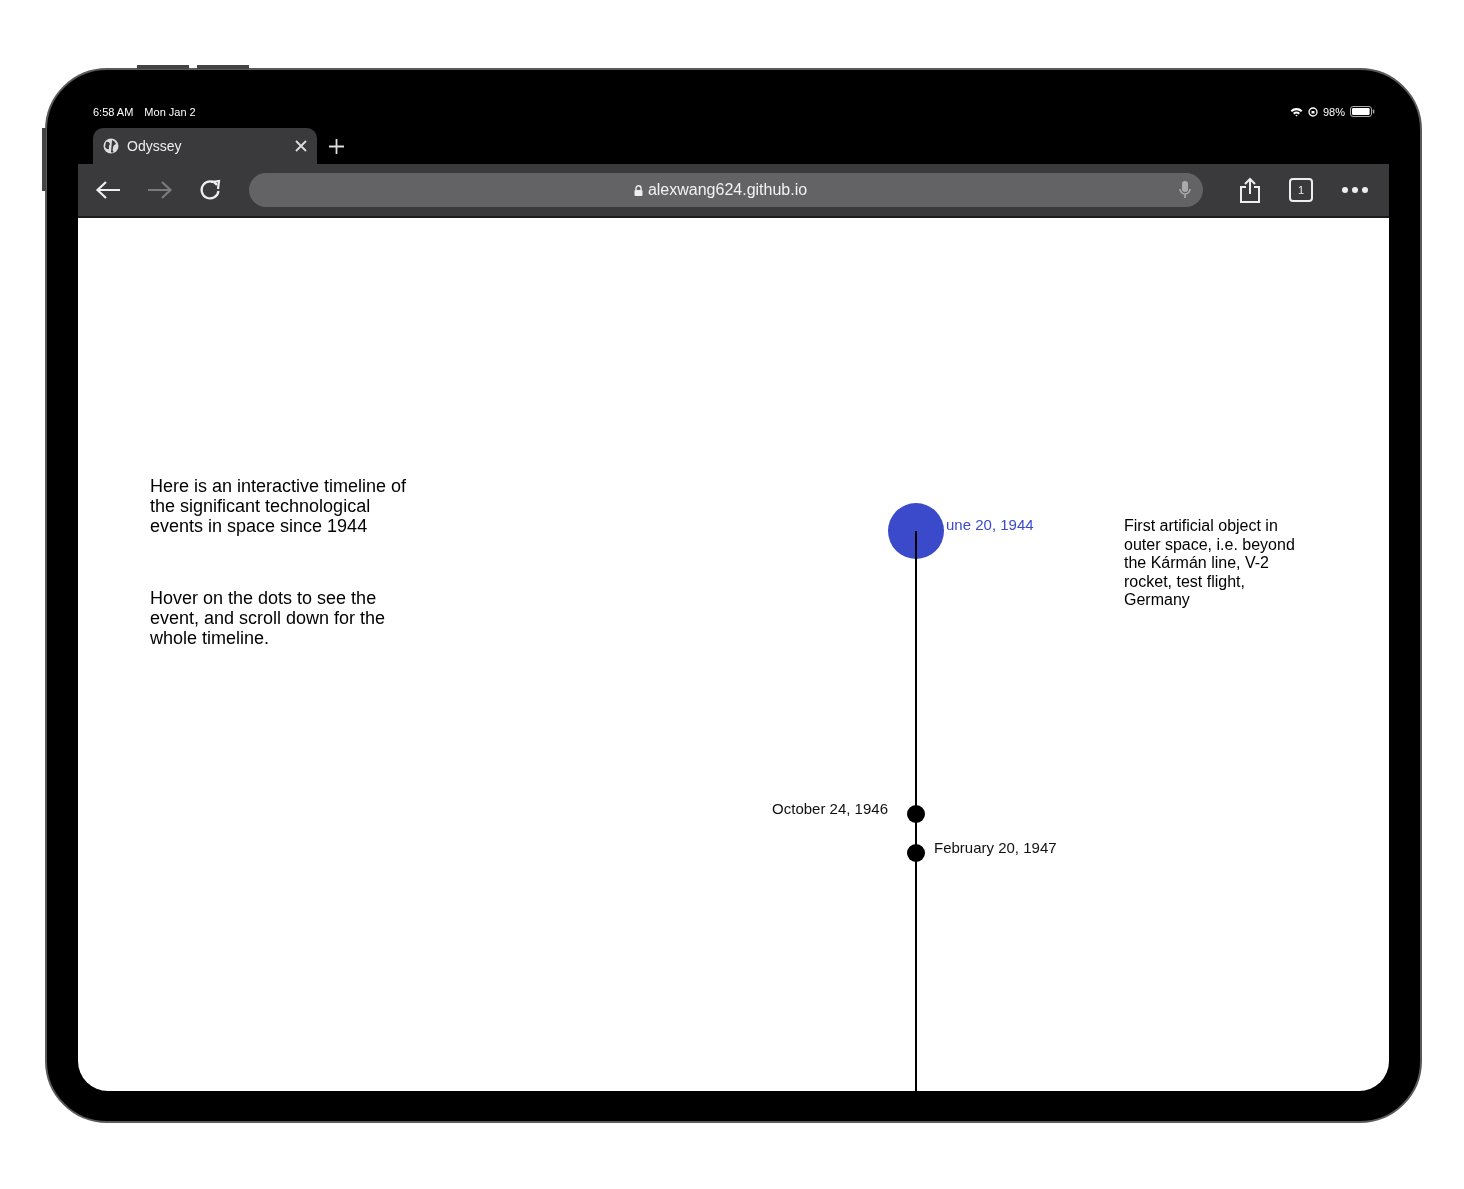 Image resolution: width=1464 pixels, height=1189 pixels. What do you see at coordinates (111, 146) in the screenshot?
I see `globe-icon` at bounding box center [111, 146].